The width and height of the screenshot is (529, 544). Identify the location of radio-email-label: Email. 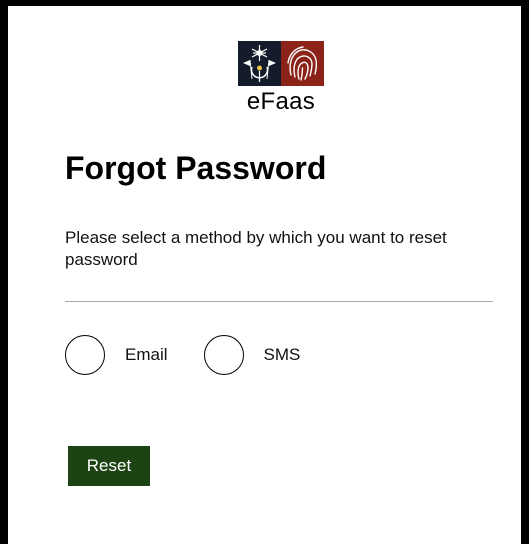
(146, 355).